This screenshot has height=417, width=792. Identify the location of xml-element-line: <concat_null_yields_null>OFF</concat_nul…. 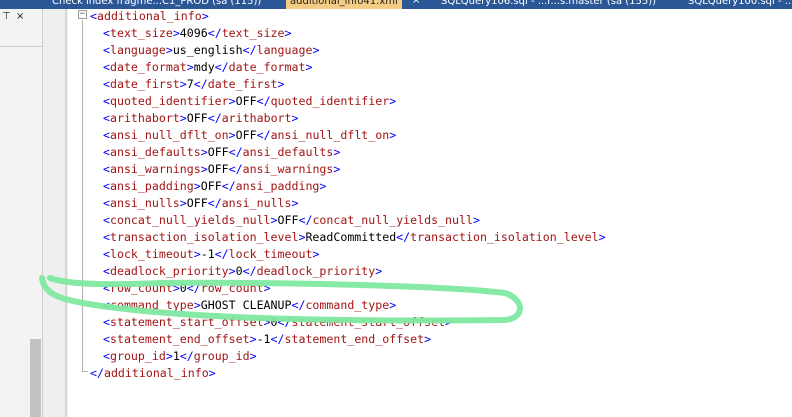
(348, 220).